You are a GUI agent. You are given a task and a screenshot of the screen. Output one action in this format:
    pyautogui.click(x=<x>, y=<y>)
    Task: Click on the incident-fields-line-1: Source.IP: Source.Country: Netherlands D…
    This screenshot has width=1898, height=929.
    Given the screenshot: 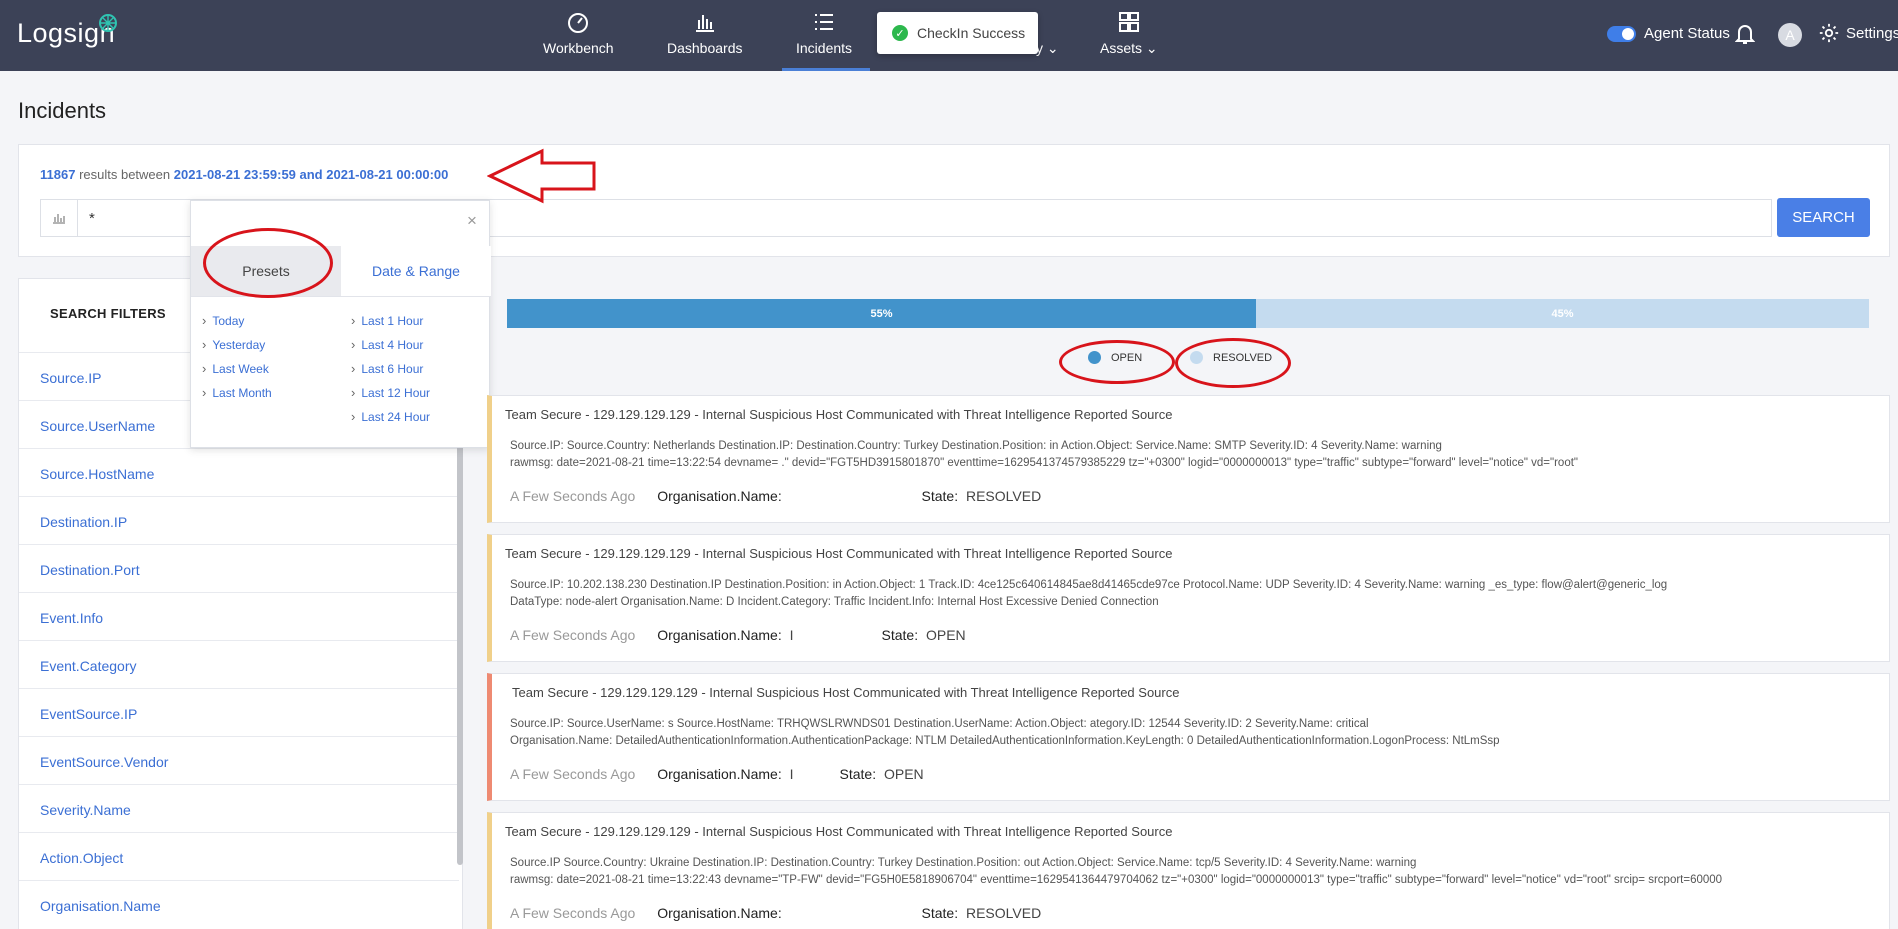 What is the action you would take?
    pyautogui.click(x=976, y=446)
    